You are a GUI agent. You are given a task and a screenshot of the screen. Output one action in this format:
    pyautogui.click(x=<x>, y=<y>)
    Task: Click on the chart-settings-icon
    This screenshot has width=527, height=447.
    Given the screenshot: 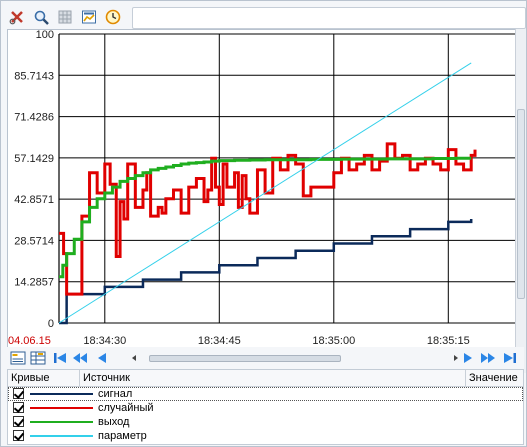 What is the action you would take?
    pyautogui.click(x=89, y=17)
    